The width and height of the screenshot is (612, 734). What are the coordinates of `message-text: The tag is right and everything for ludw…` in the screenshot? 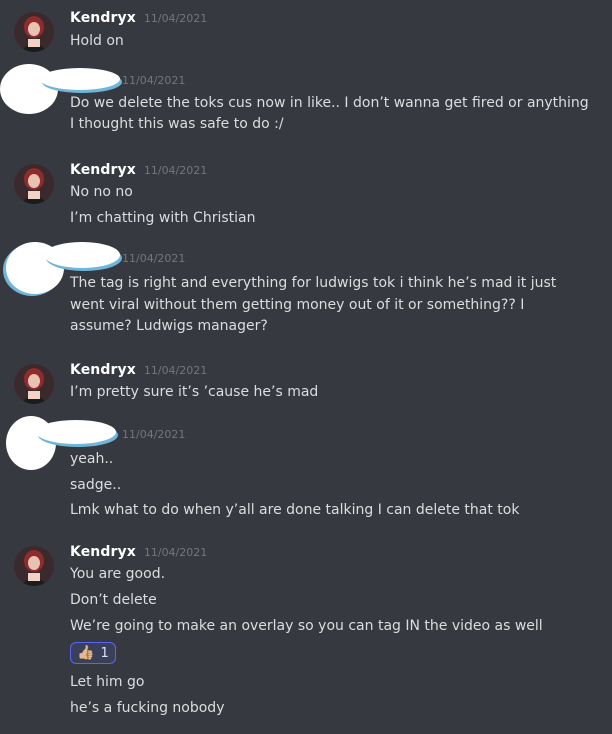 It's located at (313, 304).